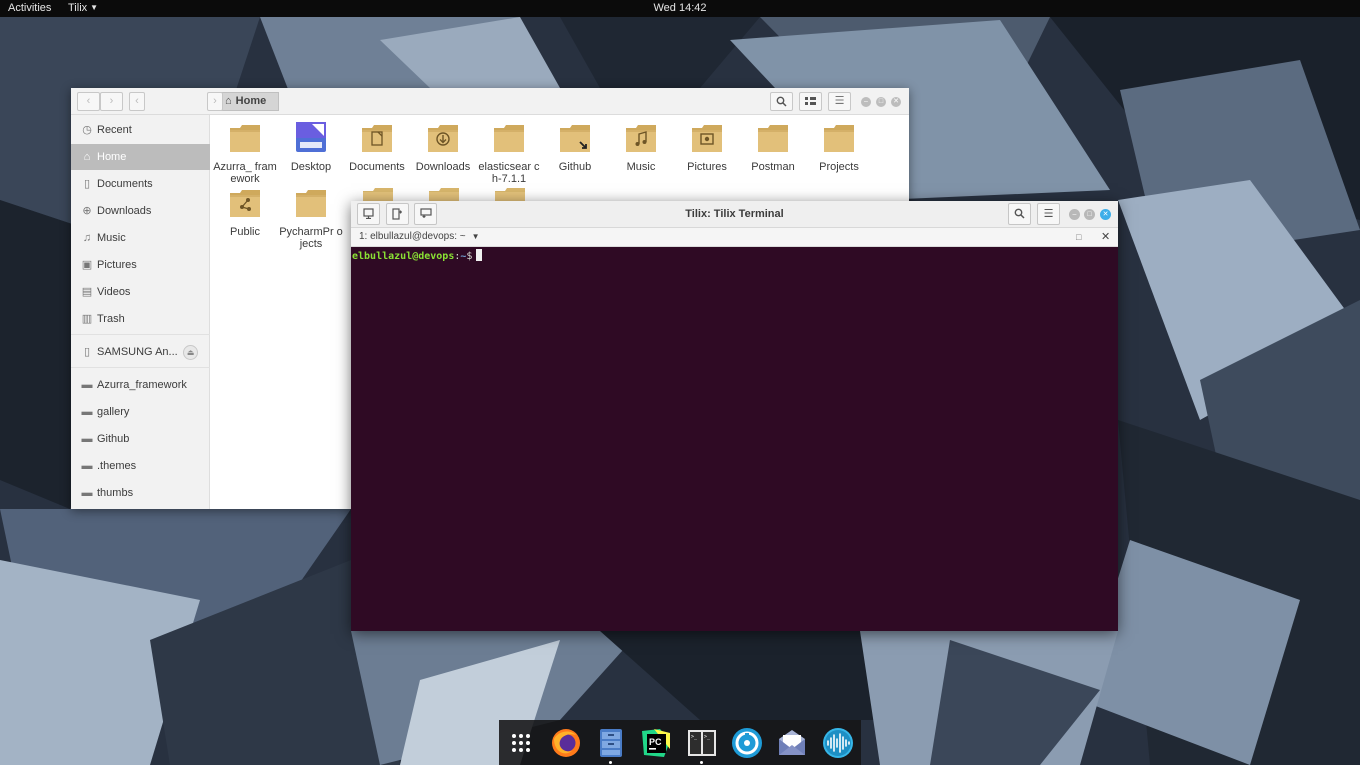 The width and height of the screenshot is (1360, 765). Describe the element at coordinates (87, 130) in the screenshot. I see `clock-icon: ◷` at that location.